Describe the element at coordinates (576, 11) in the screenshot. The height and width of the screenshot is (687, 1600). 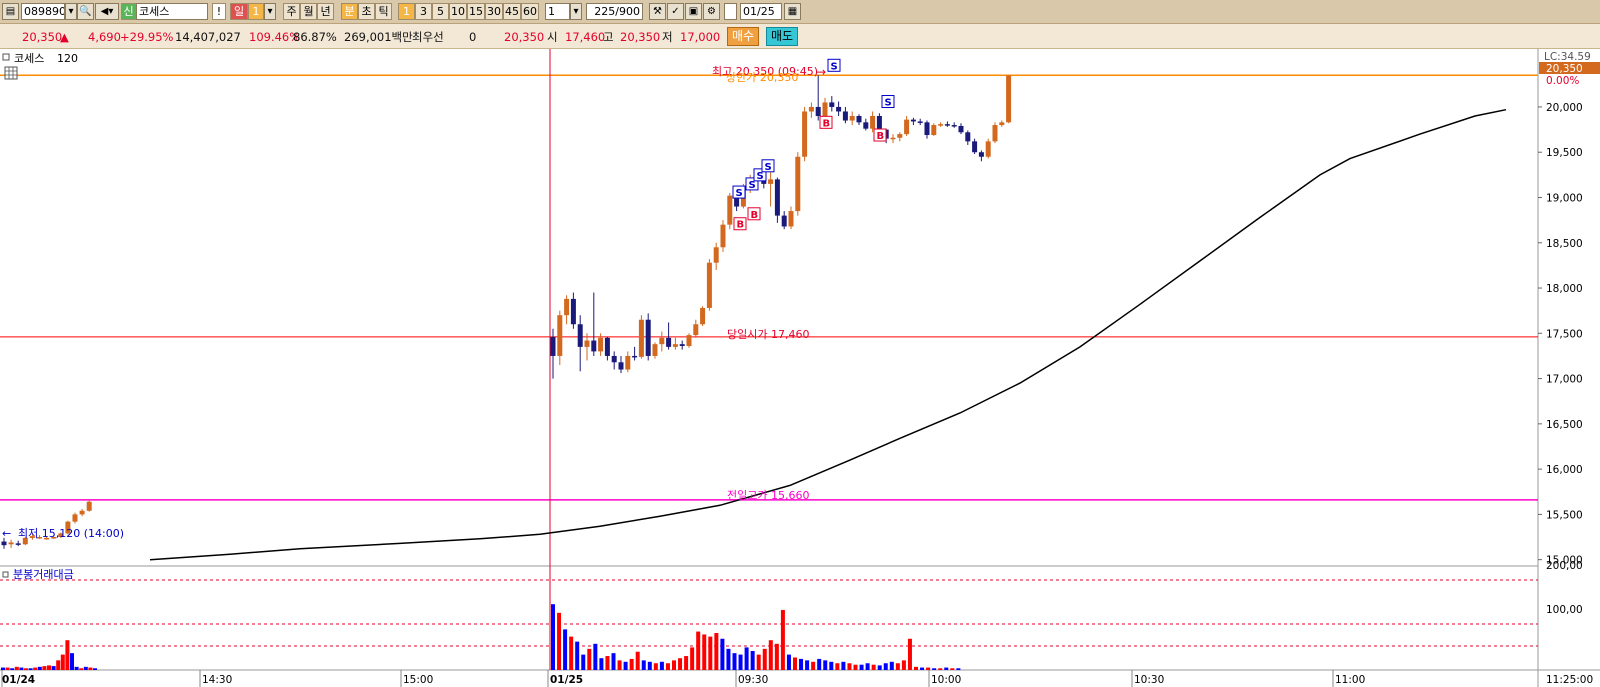
I see `count-dropdown-icon: ▾` at that location.